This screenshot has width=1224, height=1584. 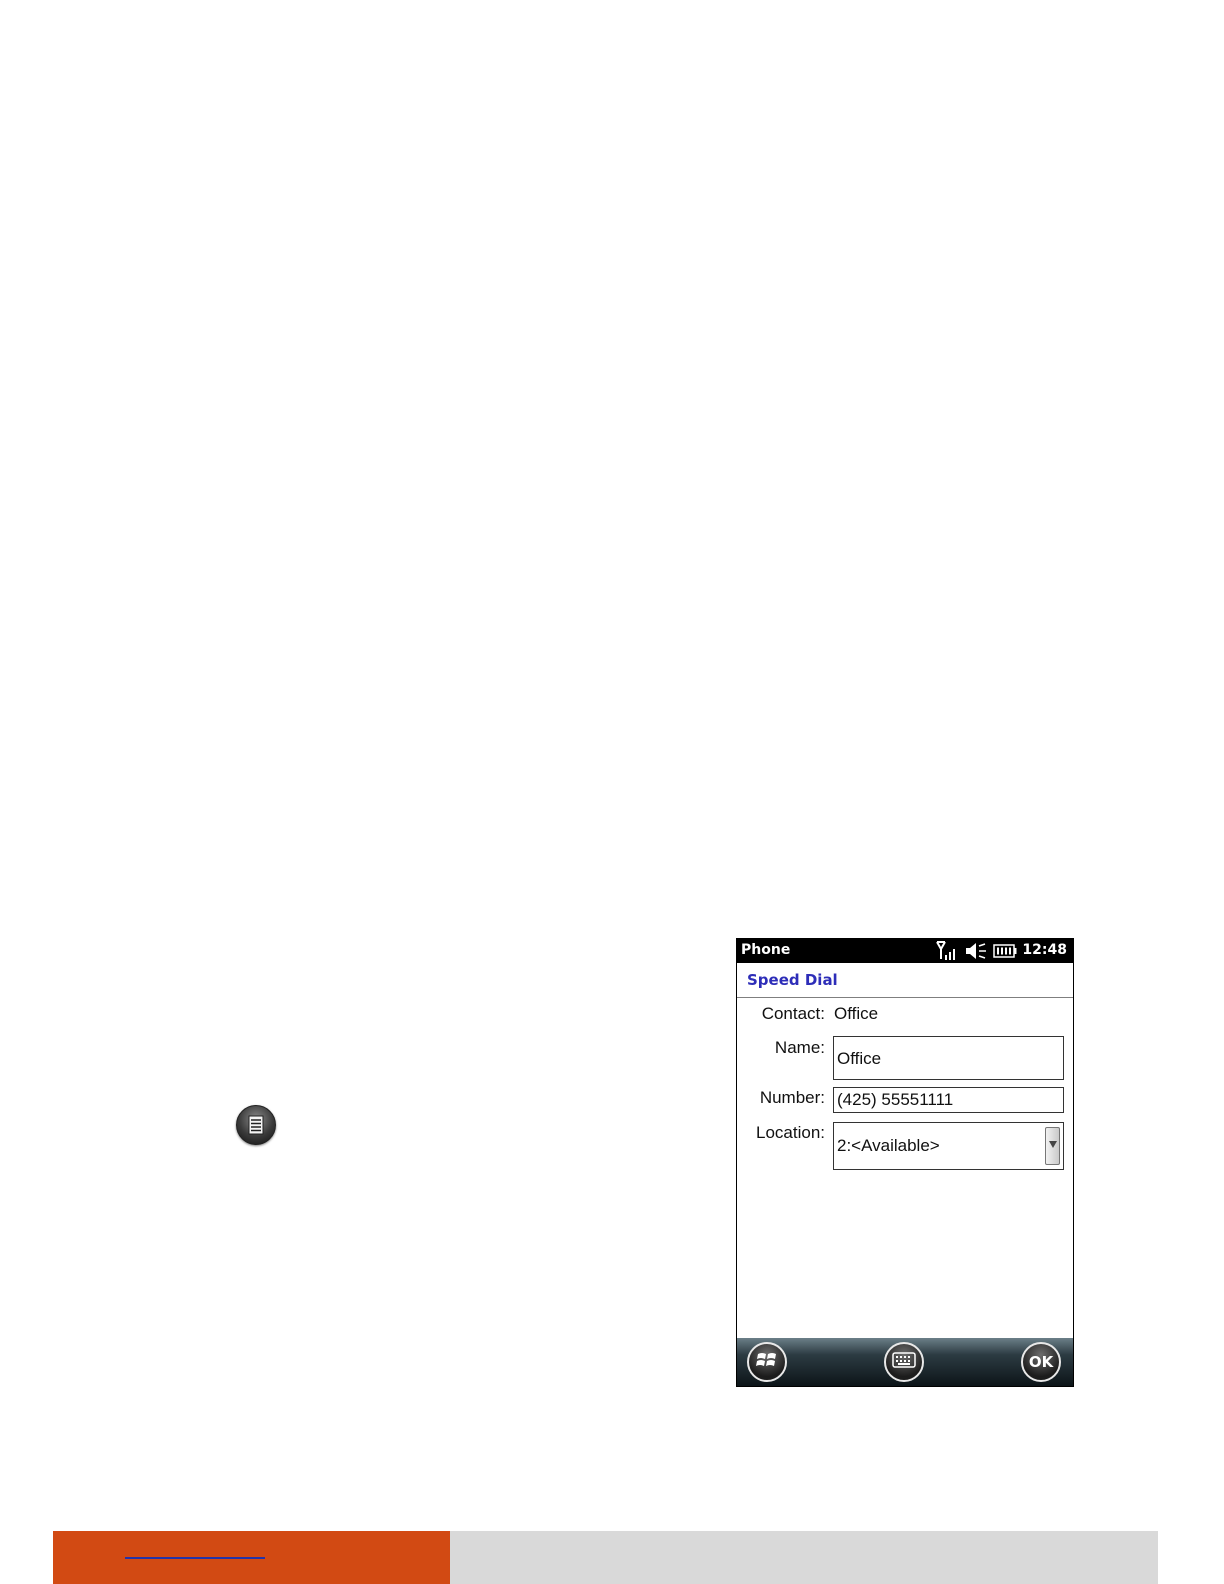 I want to click on ok-button-label: OK, so click(x=1041, y=1362).